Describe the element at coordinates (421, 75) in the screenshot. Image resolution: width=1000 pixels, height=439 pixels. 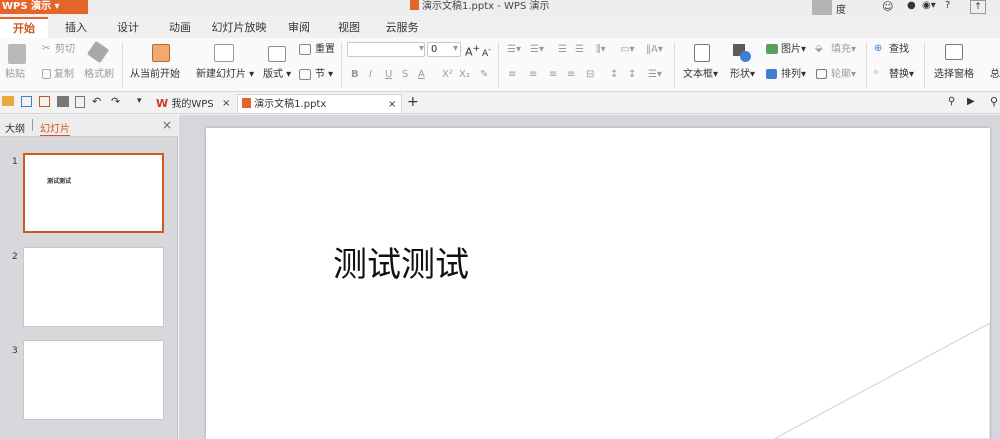
I see `font-color-button: A` at that location.